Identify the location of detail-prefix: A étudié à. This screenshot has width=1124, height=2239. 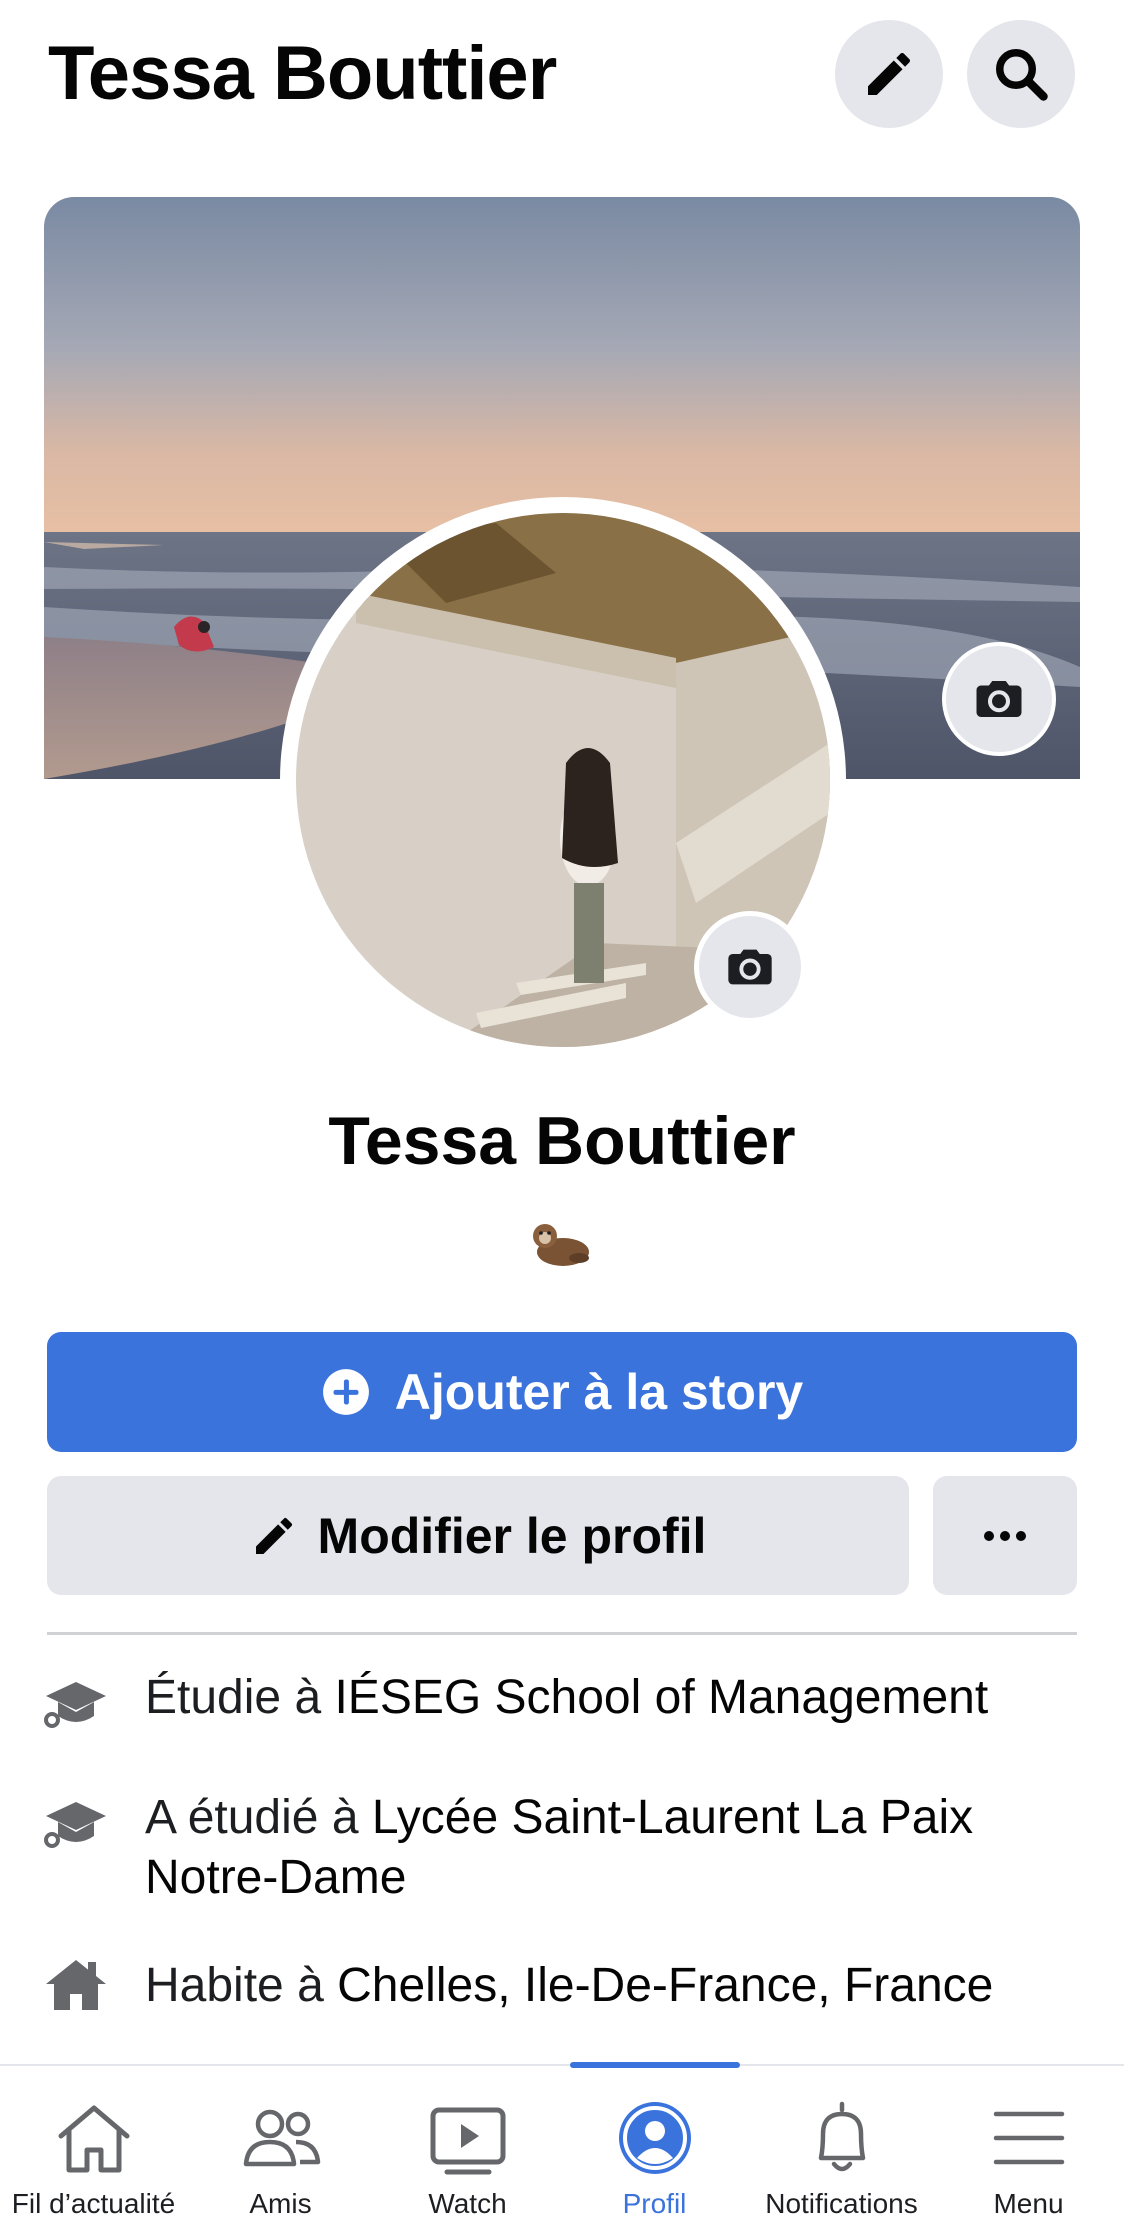
(258, 1817).